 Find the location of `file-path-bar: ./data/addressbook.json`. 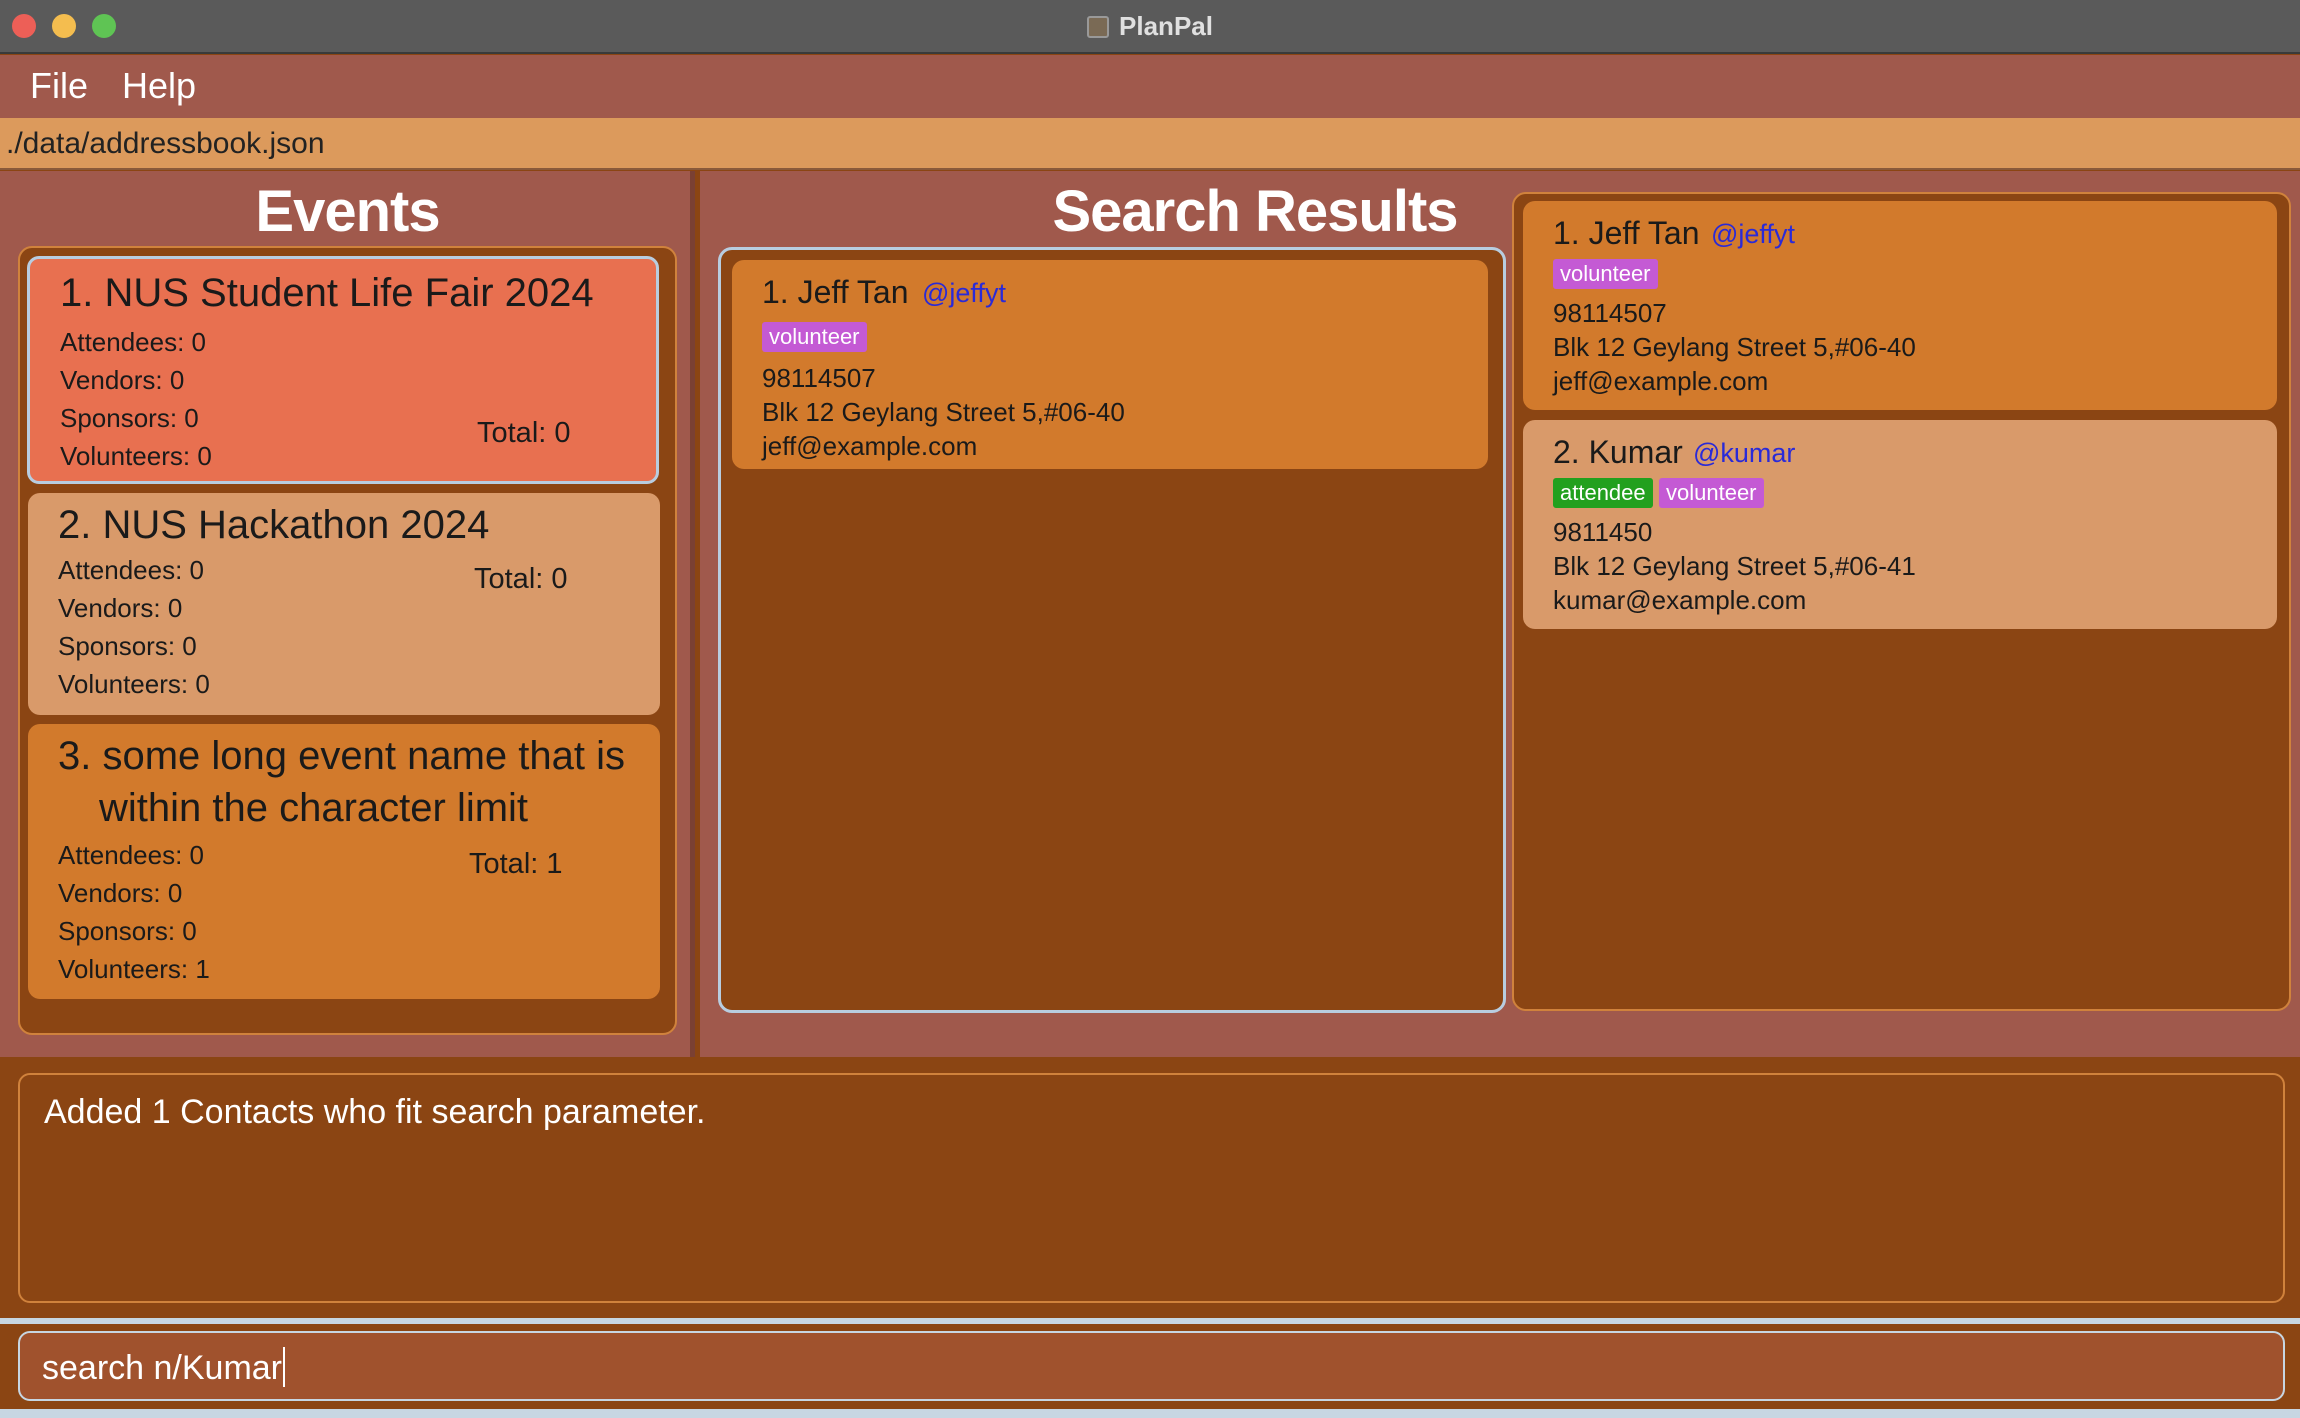

file-path-bar: ./data/addressbook.json is located at coordinates (1150, 144).